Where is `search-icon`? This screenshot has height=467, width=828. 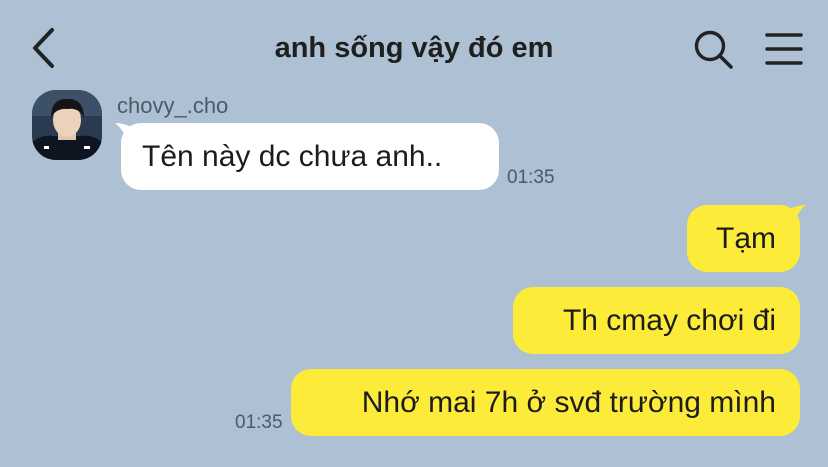
search-icon is located at coordinates (713, 49).